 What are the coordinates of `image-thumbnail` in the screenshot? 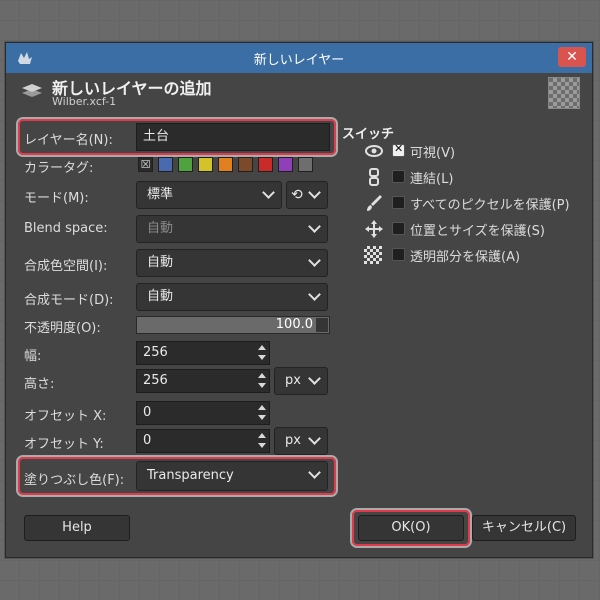 It's located at (564, 93).